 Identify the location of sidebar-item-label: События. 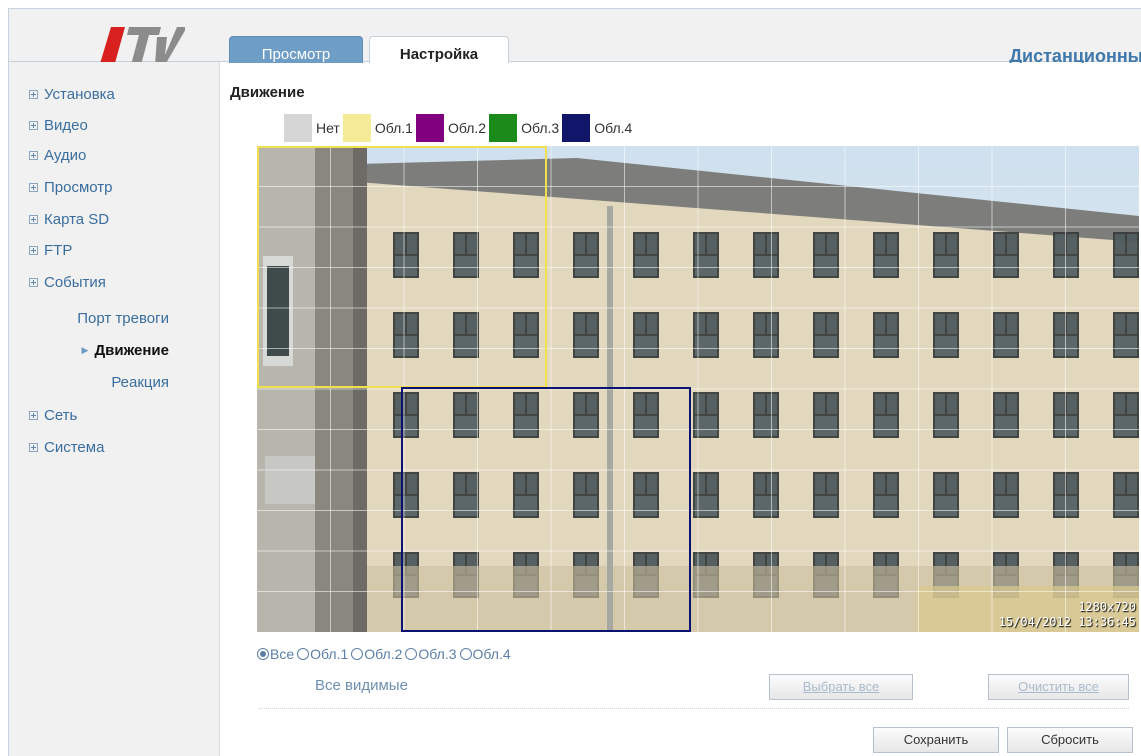
(75, 282).